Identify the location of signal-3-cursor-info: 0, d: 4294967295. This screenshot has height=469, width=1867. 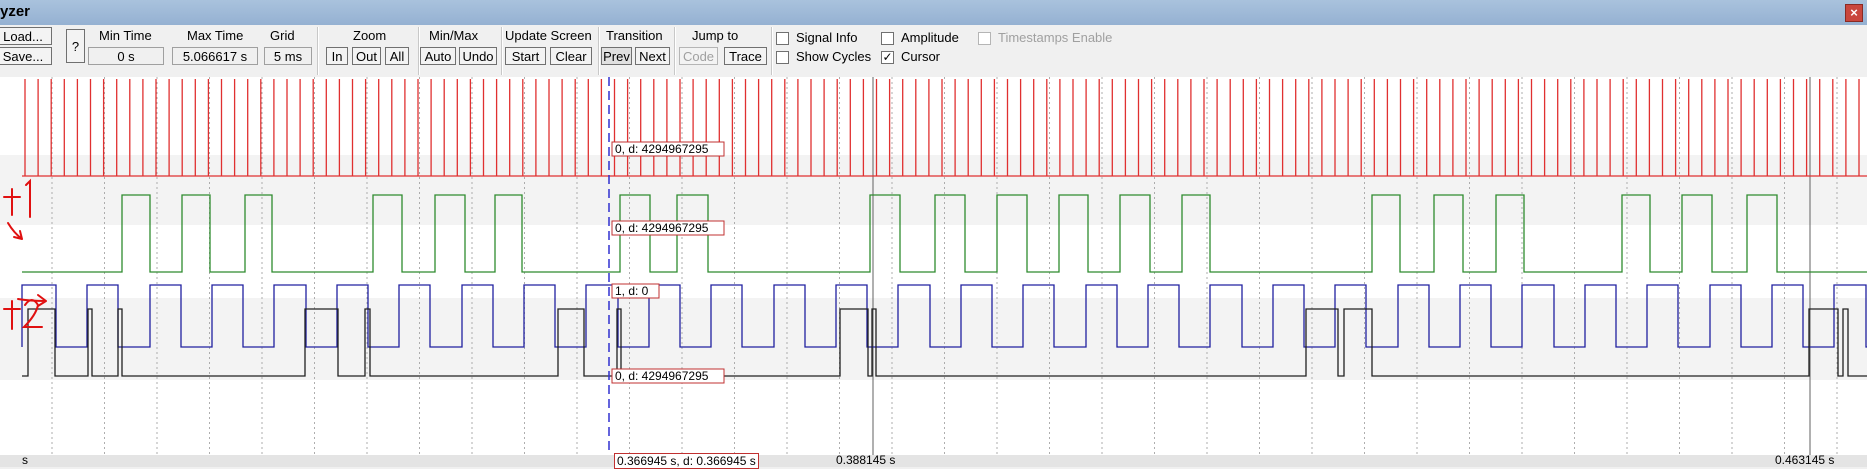
(668, 376).